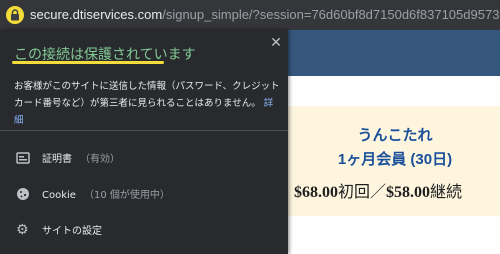 The width and height of the screenshot is (500, 254). Describe the element at coordinates (395, 135) in the screenshot. I see `plan-name: うんこたれ` at that location.